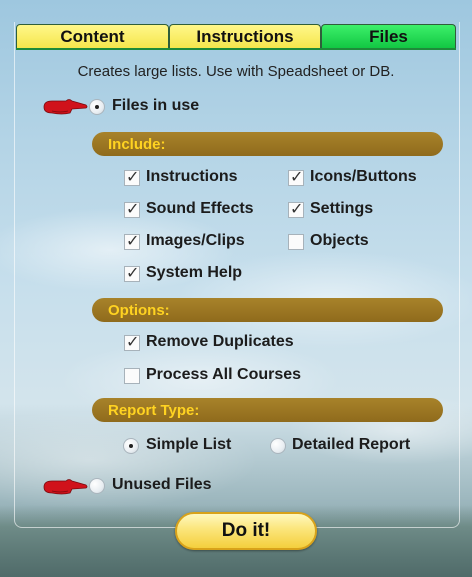 The width and height of the screenshot is (472, 577). What do you see at coordinates (189, 444) in the screenshot?
I see `simple-list-label: Simple List` at bounding box center [189, 444].